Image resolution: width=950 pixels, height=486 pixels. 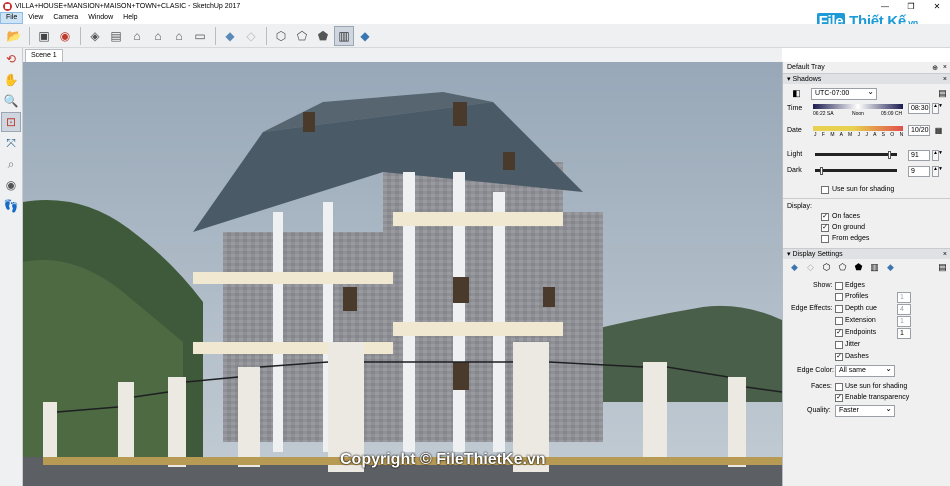 What do you see at coordinates (853, 344) in the screenshot?
I see `jitter-label: Jitter` at bounding box center [853, 344].